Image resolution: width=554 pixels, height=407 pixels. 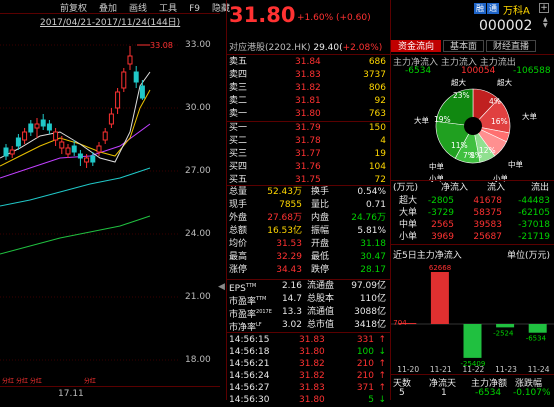 I want to click on tab-fundamentals: 基本面, so click(x=464, y=46).